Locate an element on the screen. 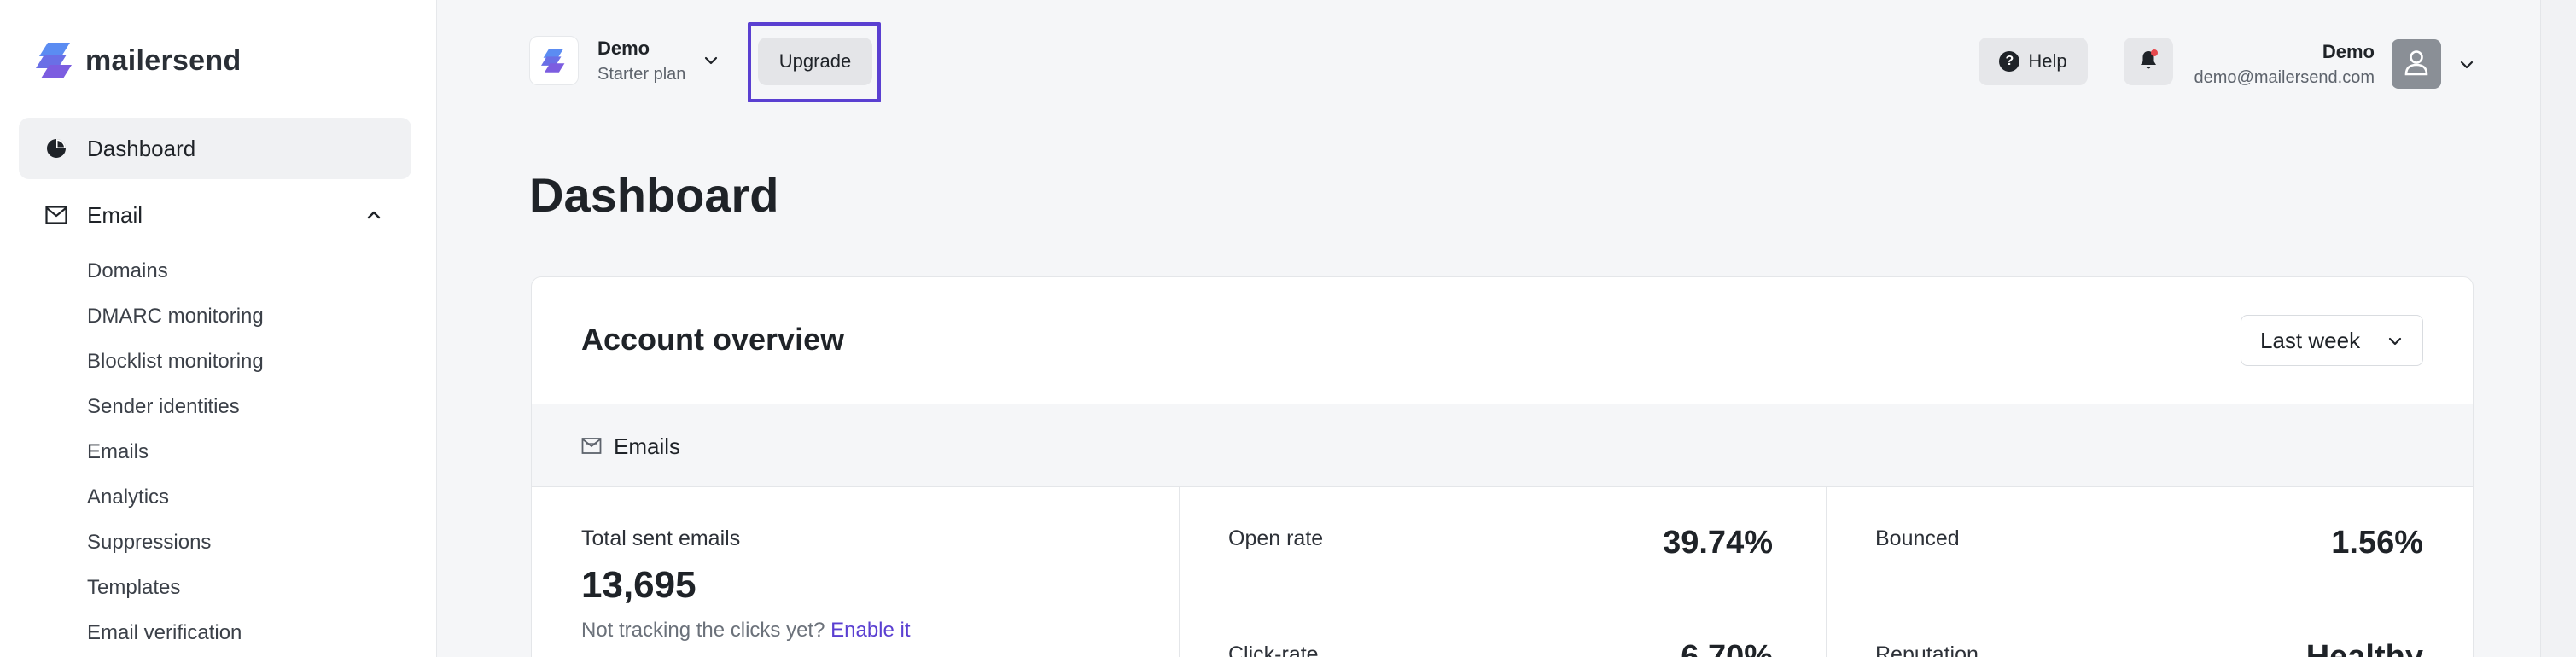 Image resolution: width=2576 pixels, height=657 pixels. sidebar-item-label: Email is located at coordinates (115, 214).